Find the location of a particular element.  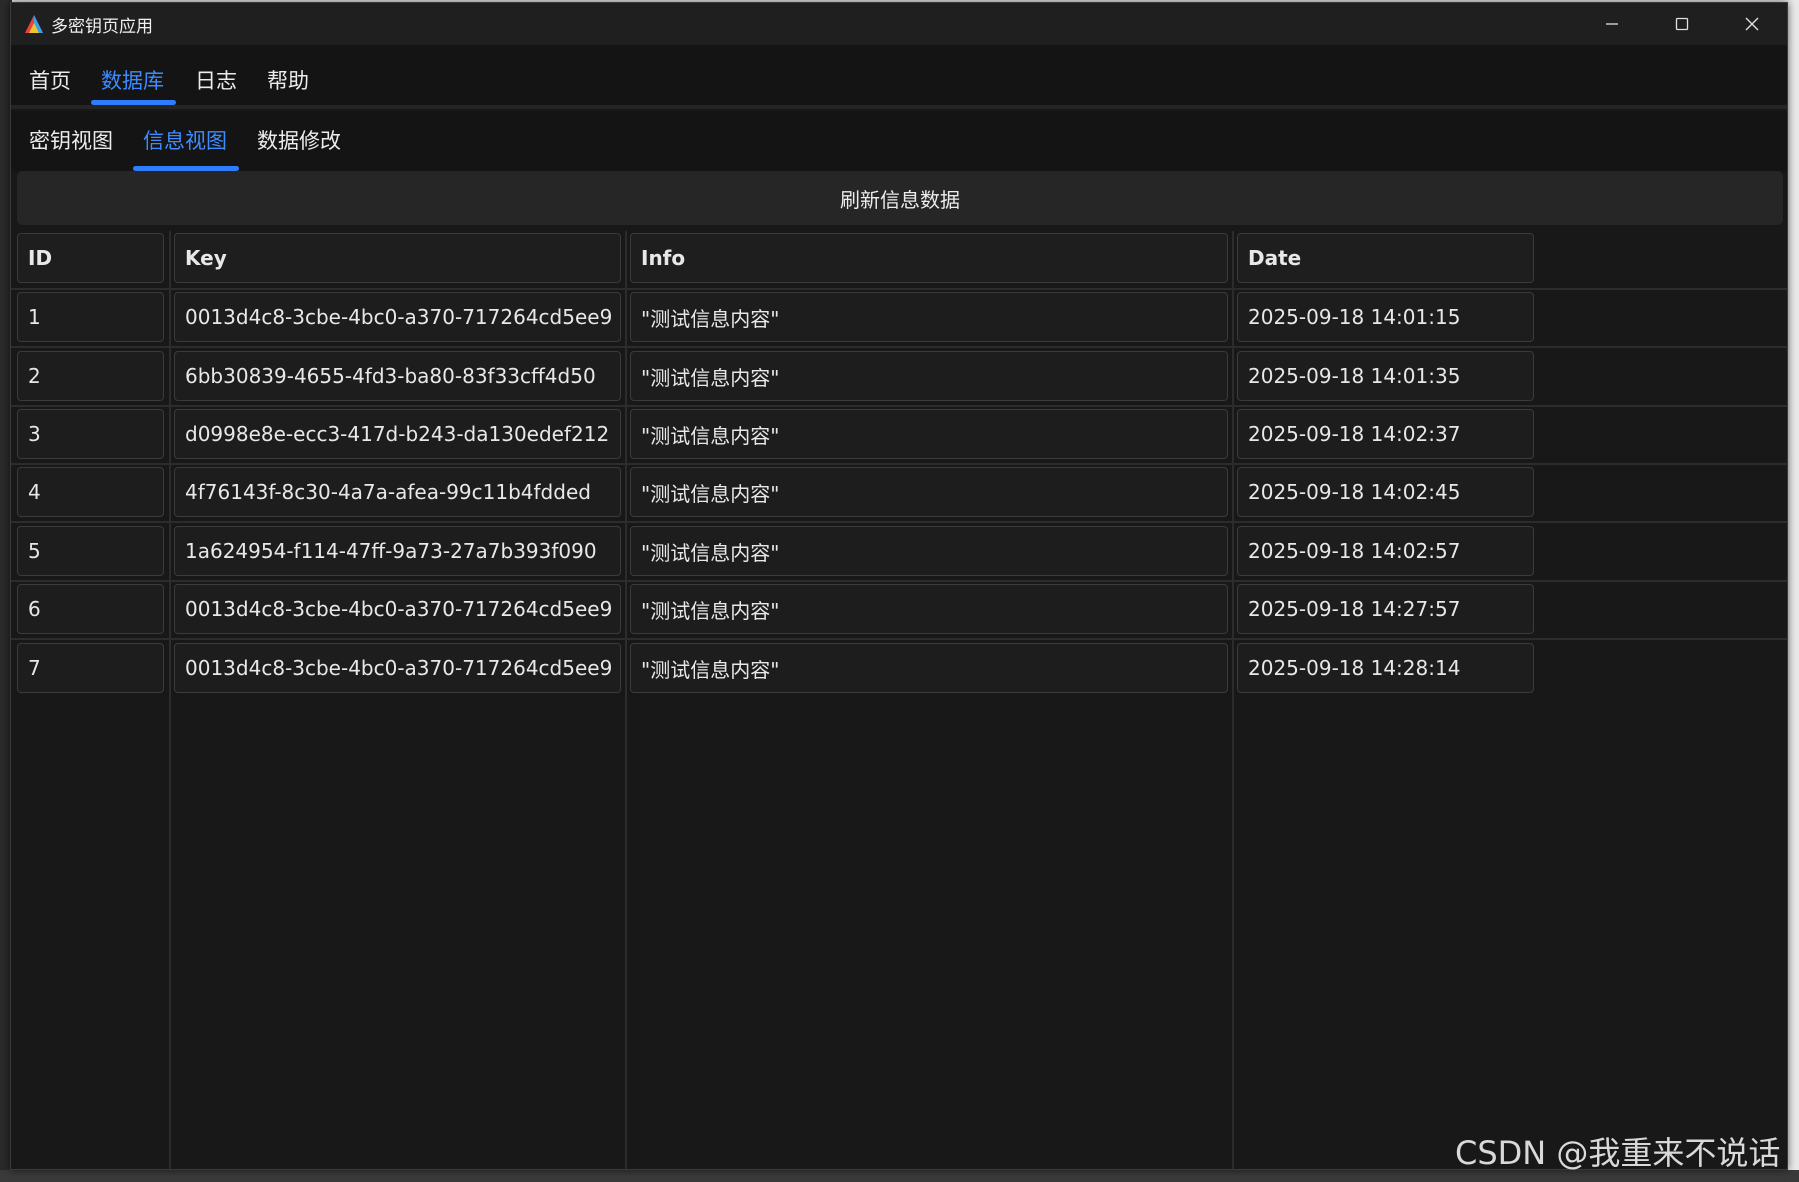

watermark: CSDN @我重来不说话 is located at coordinates (1618, 1153).